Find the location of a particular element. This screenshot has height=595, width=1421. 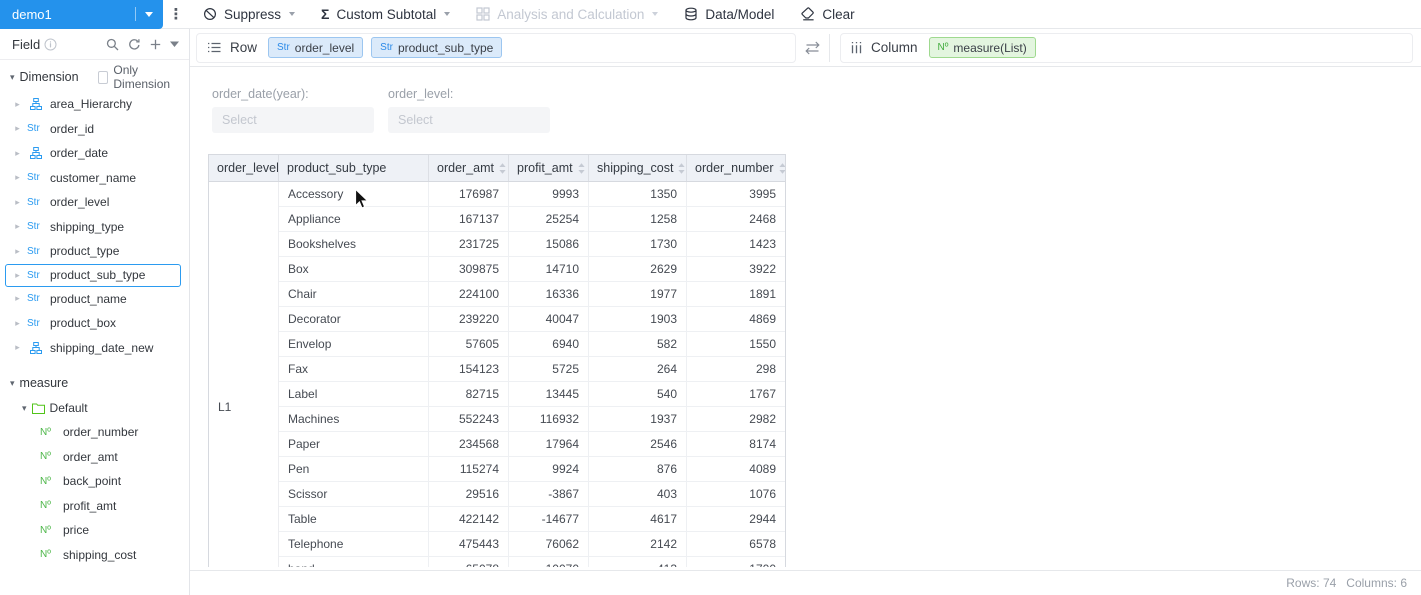

table-cell: 8174 is located at coordinates (762, 444).